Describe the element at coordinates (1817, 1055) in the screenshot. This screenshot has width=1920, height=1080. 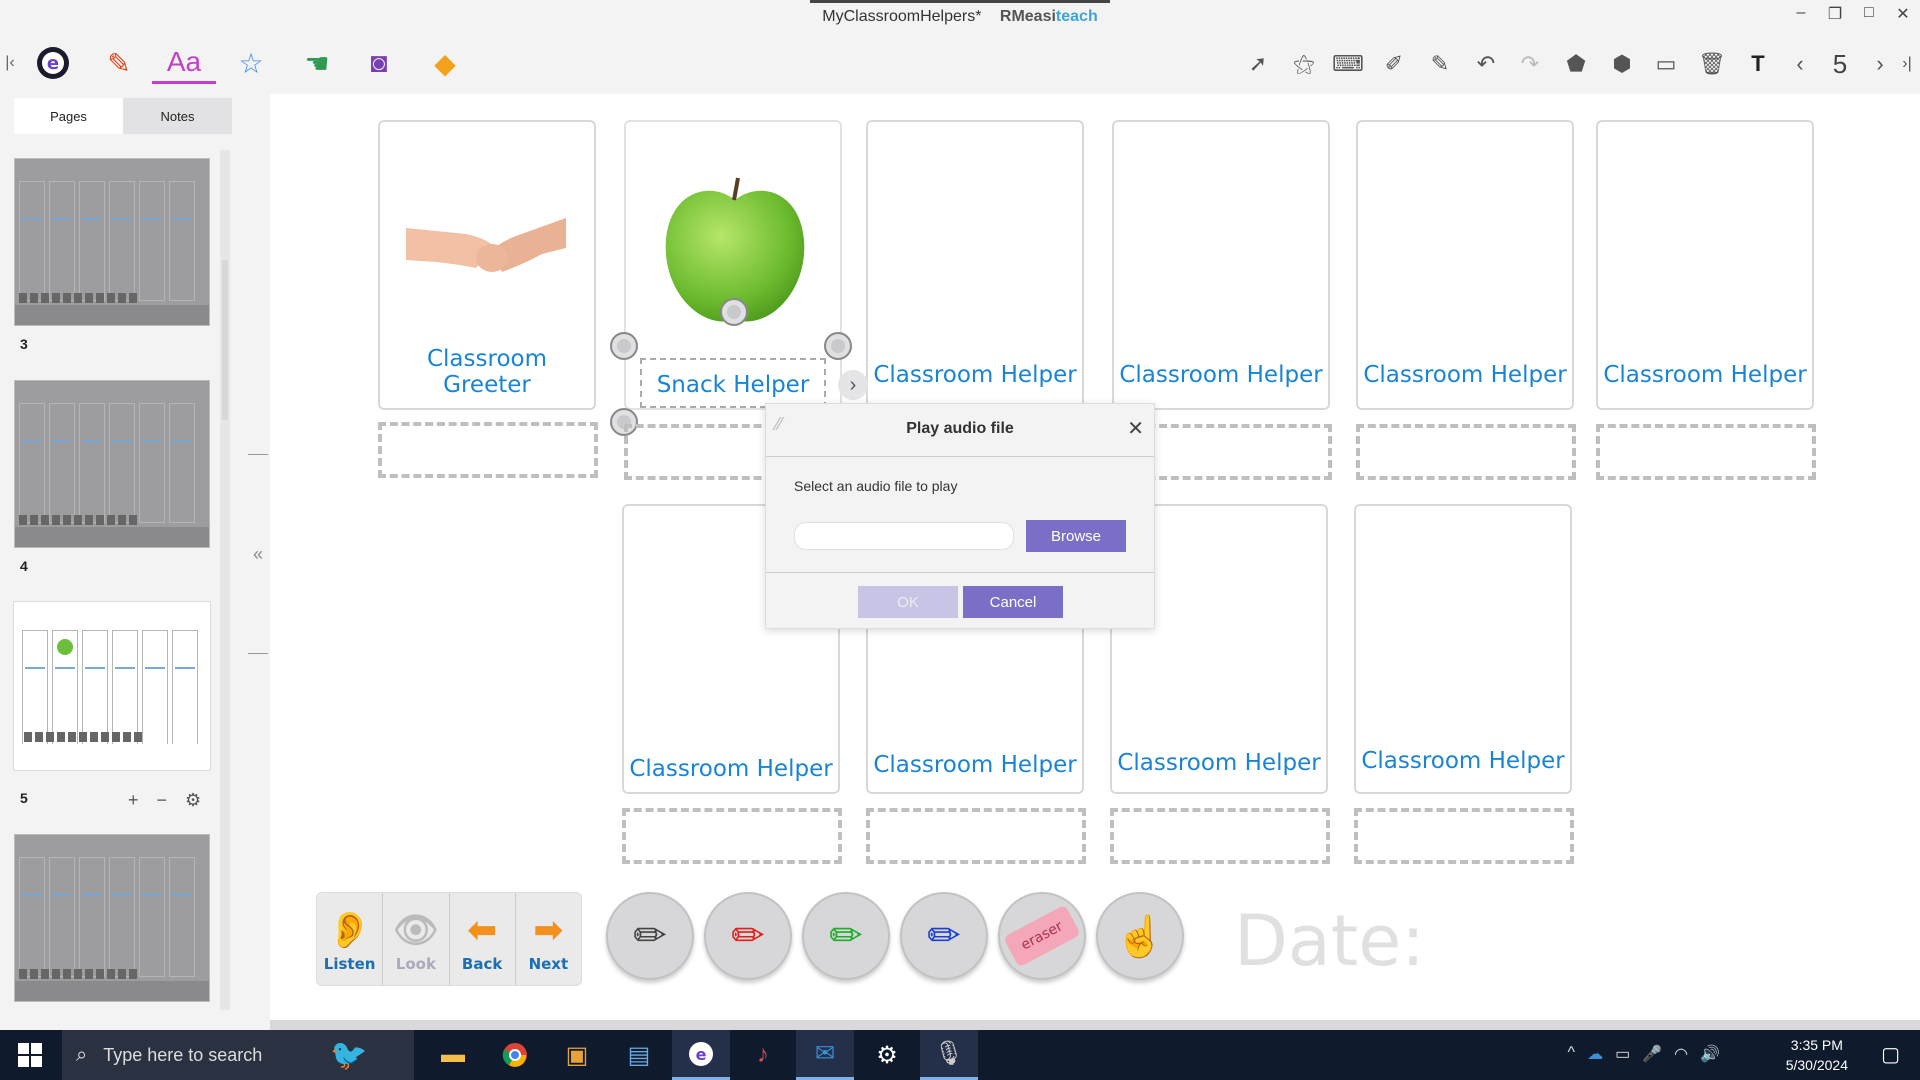
I see `taskbar-clock: 3:35 PM 5/30/2024` at that location.